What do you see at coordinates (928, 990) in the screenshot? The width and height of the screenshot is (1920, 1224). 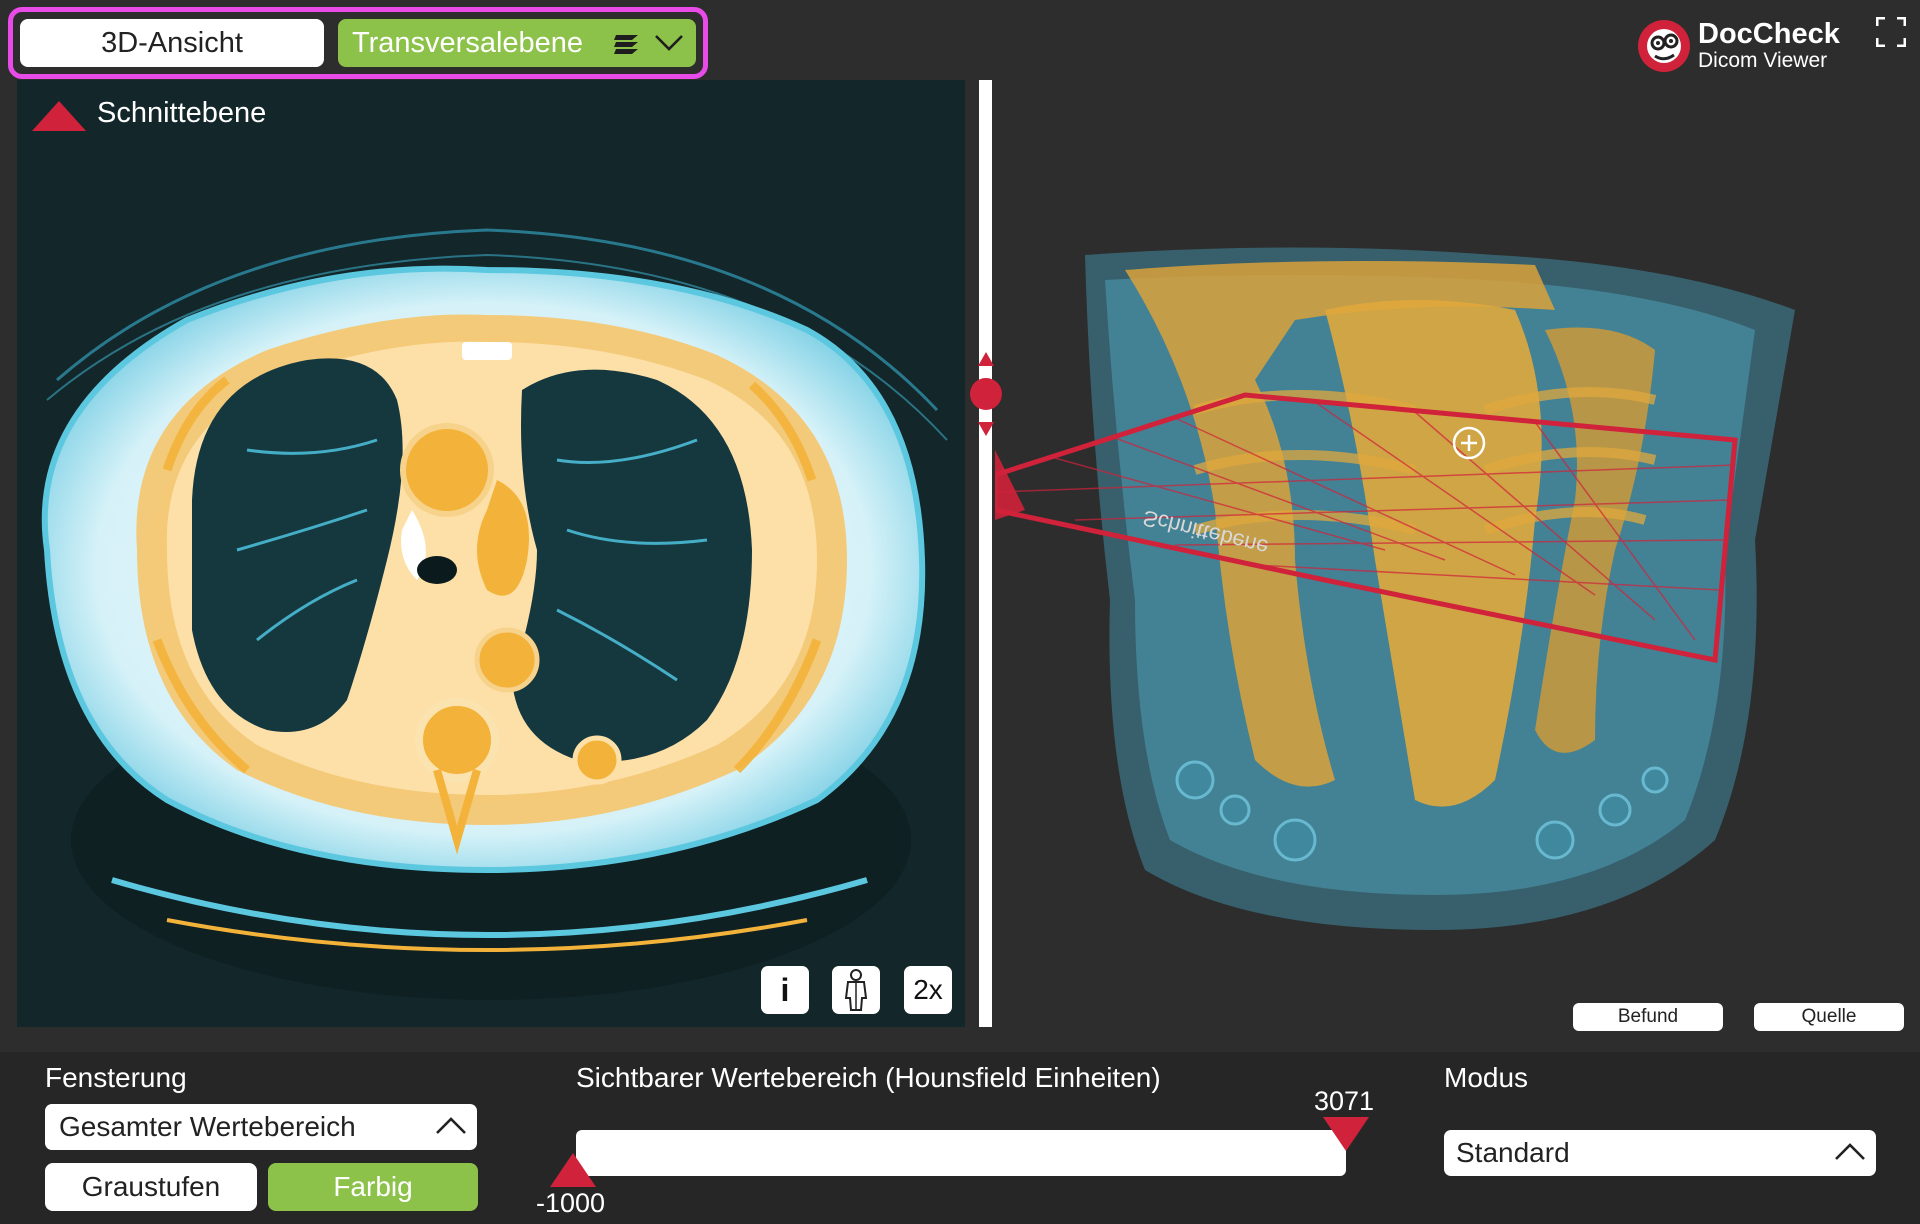 I see `zoom-2x-button: 2x` at bounding box center [928, 990].